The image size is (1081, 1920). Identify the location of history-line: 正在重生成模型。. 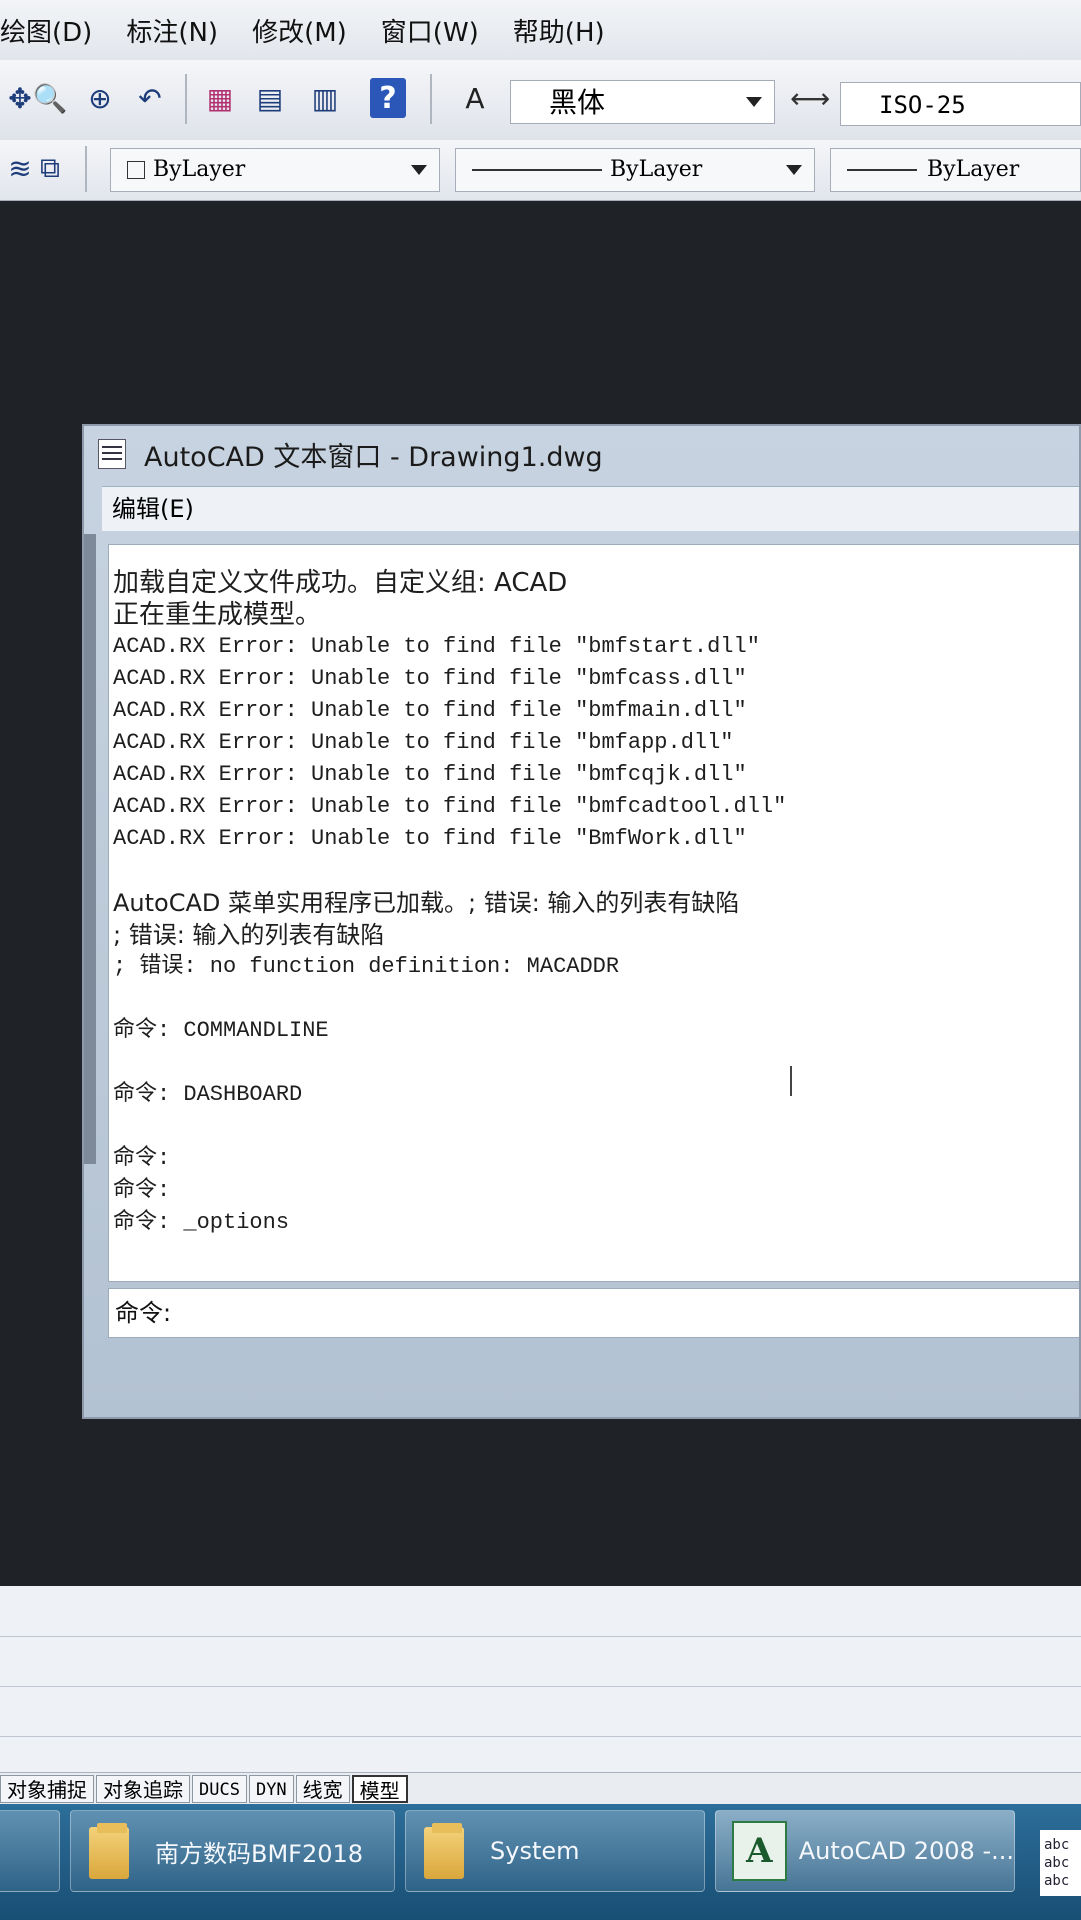
(217, 615).